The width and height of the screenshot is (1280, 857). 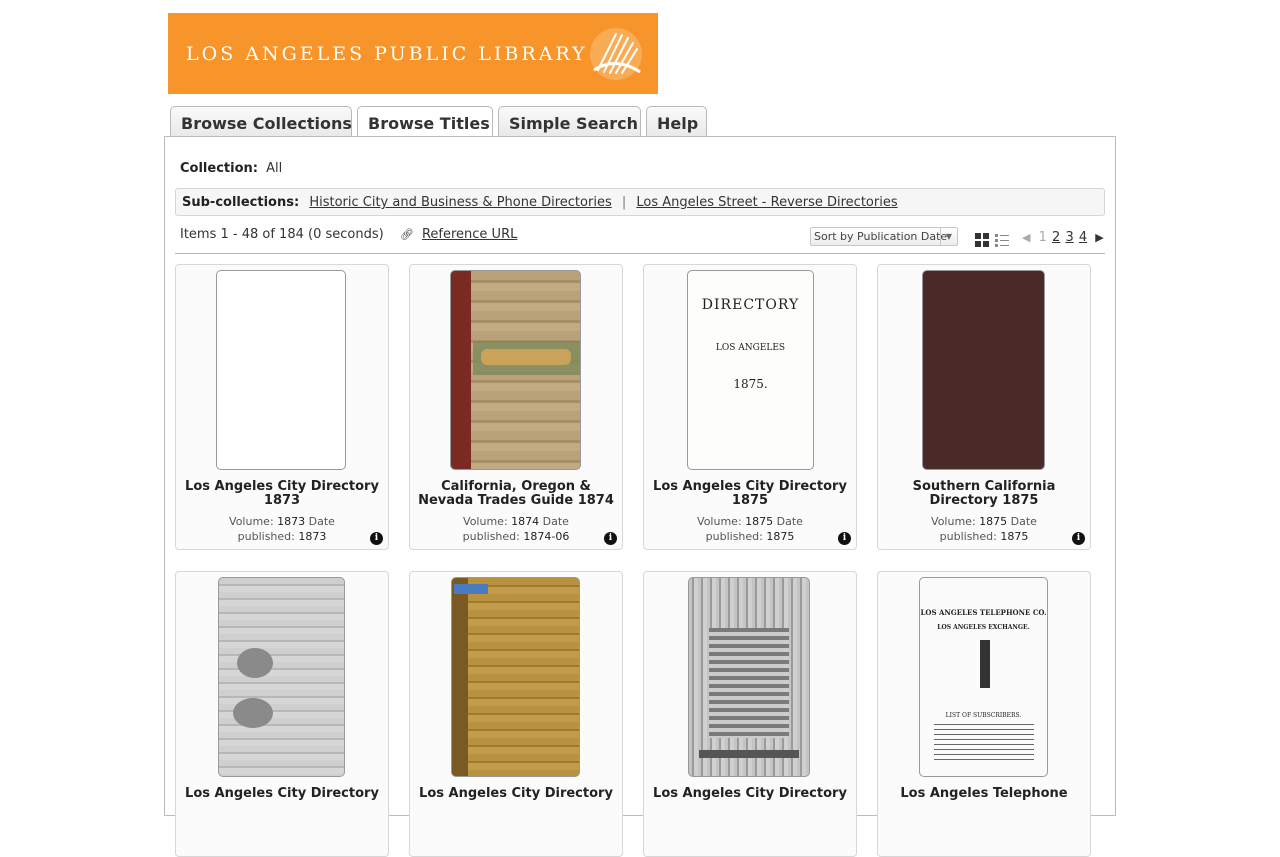 What do you see at coordinates (1063, 237) in the screenshot?
I see `pagination: ◀ 1 2 3 4 ▶` at bounding box center [1063, 237].